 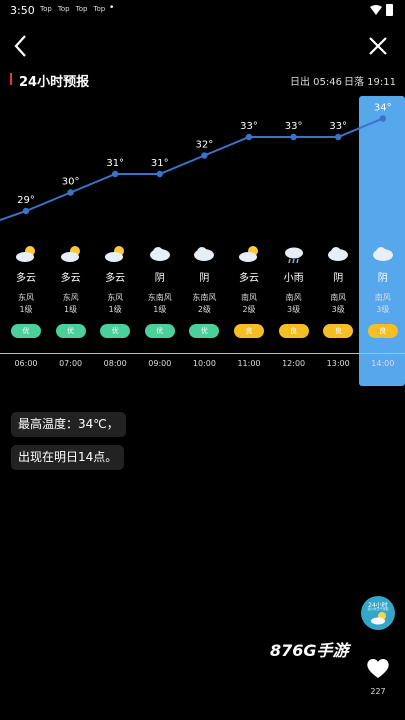 I want to click on wind-info: 南风 2级, so click(x=249, y=304).